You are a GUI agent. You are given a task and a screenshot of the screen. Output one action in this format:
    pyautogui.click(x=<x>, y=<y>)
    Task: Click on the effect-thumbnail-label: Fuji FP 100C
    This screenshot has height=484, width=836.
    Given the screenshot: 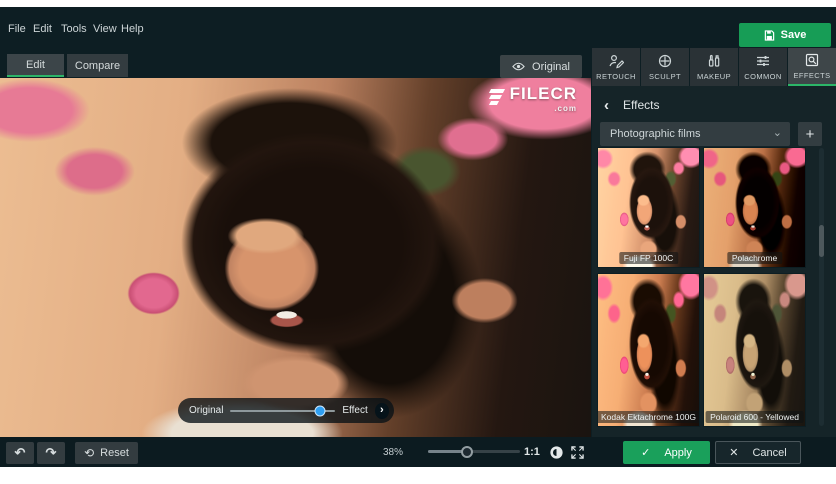 What is the action you would take?
    pyautogui.click(x=648, y=258)
    